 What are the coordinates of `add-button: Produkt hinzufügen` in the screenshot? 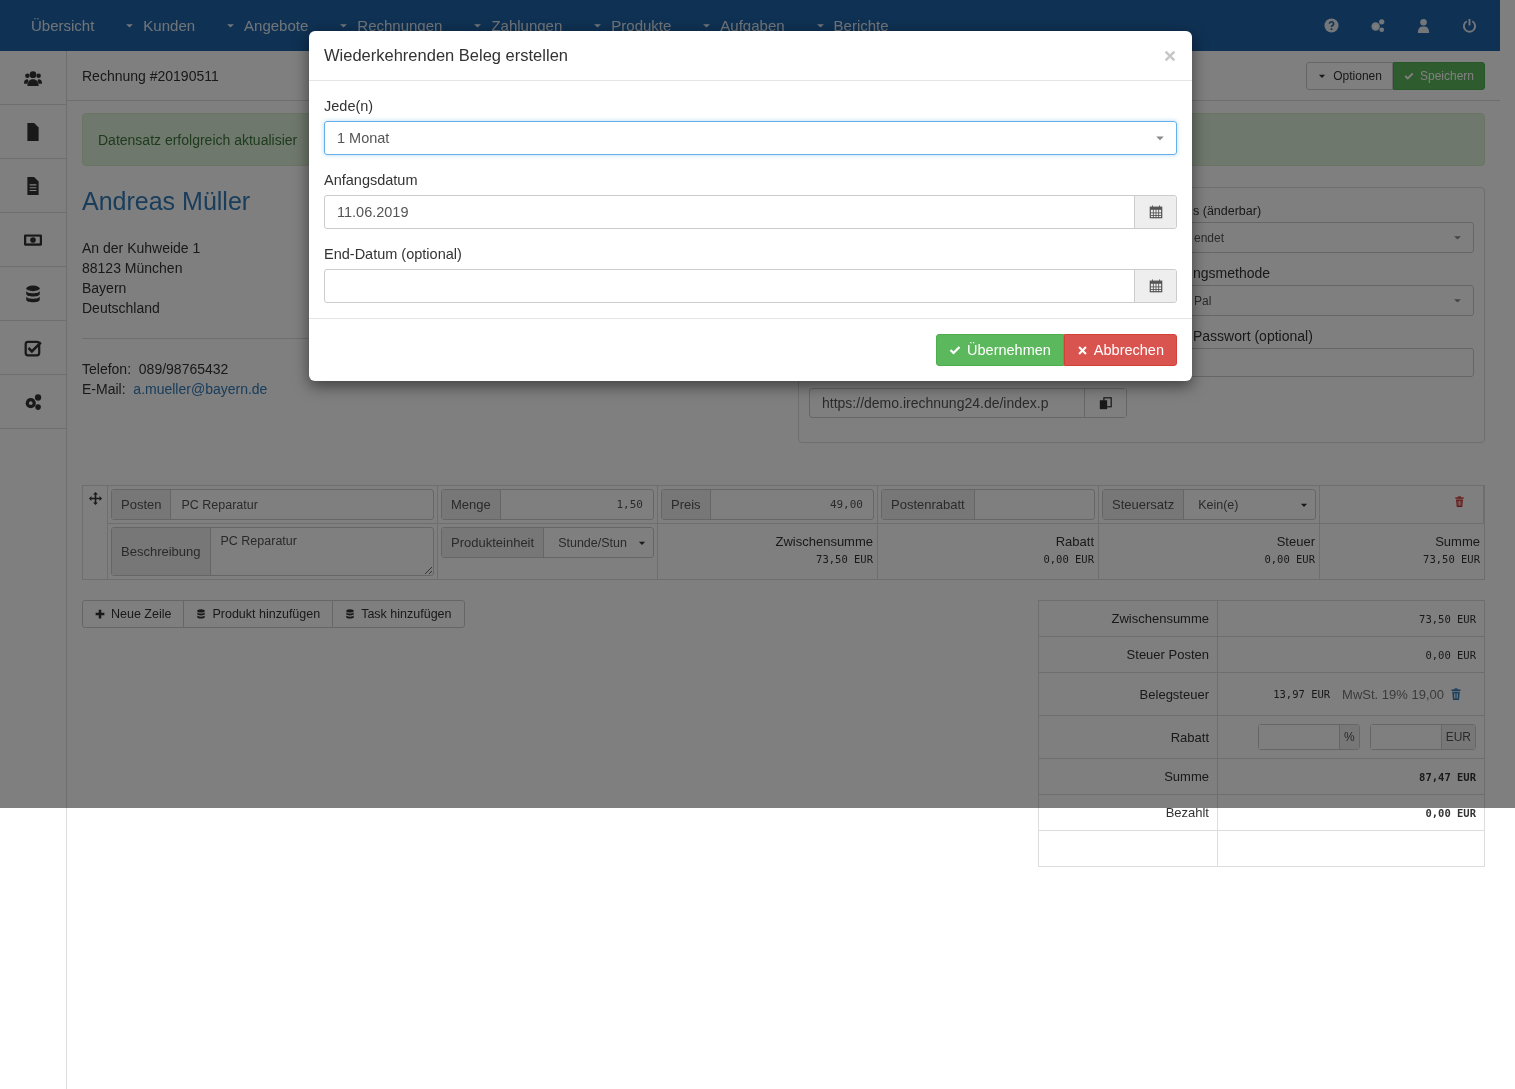 It's located at (258, 614).